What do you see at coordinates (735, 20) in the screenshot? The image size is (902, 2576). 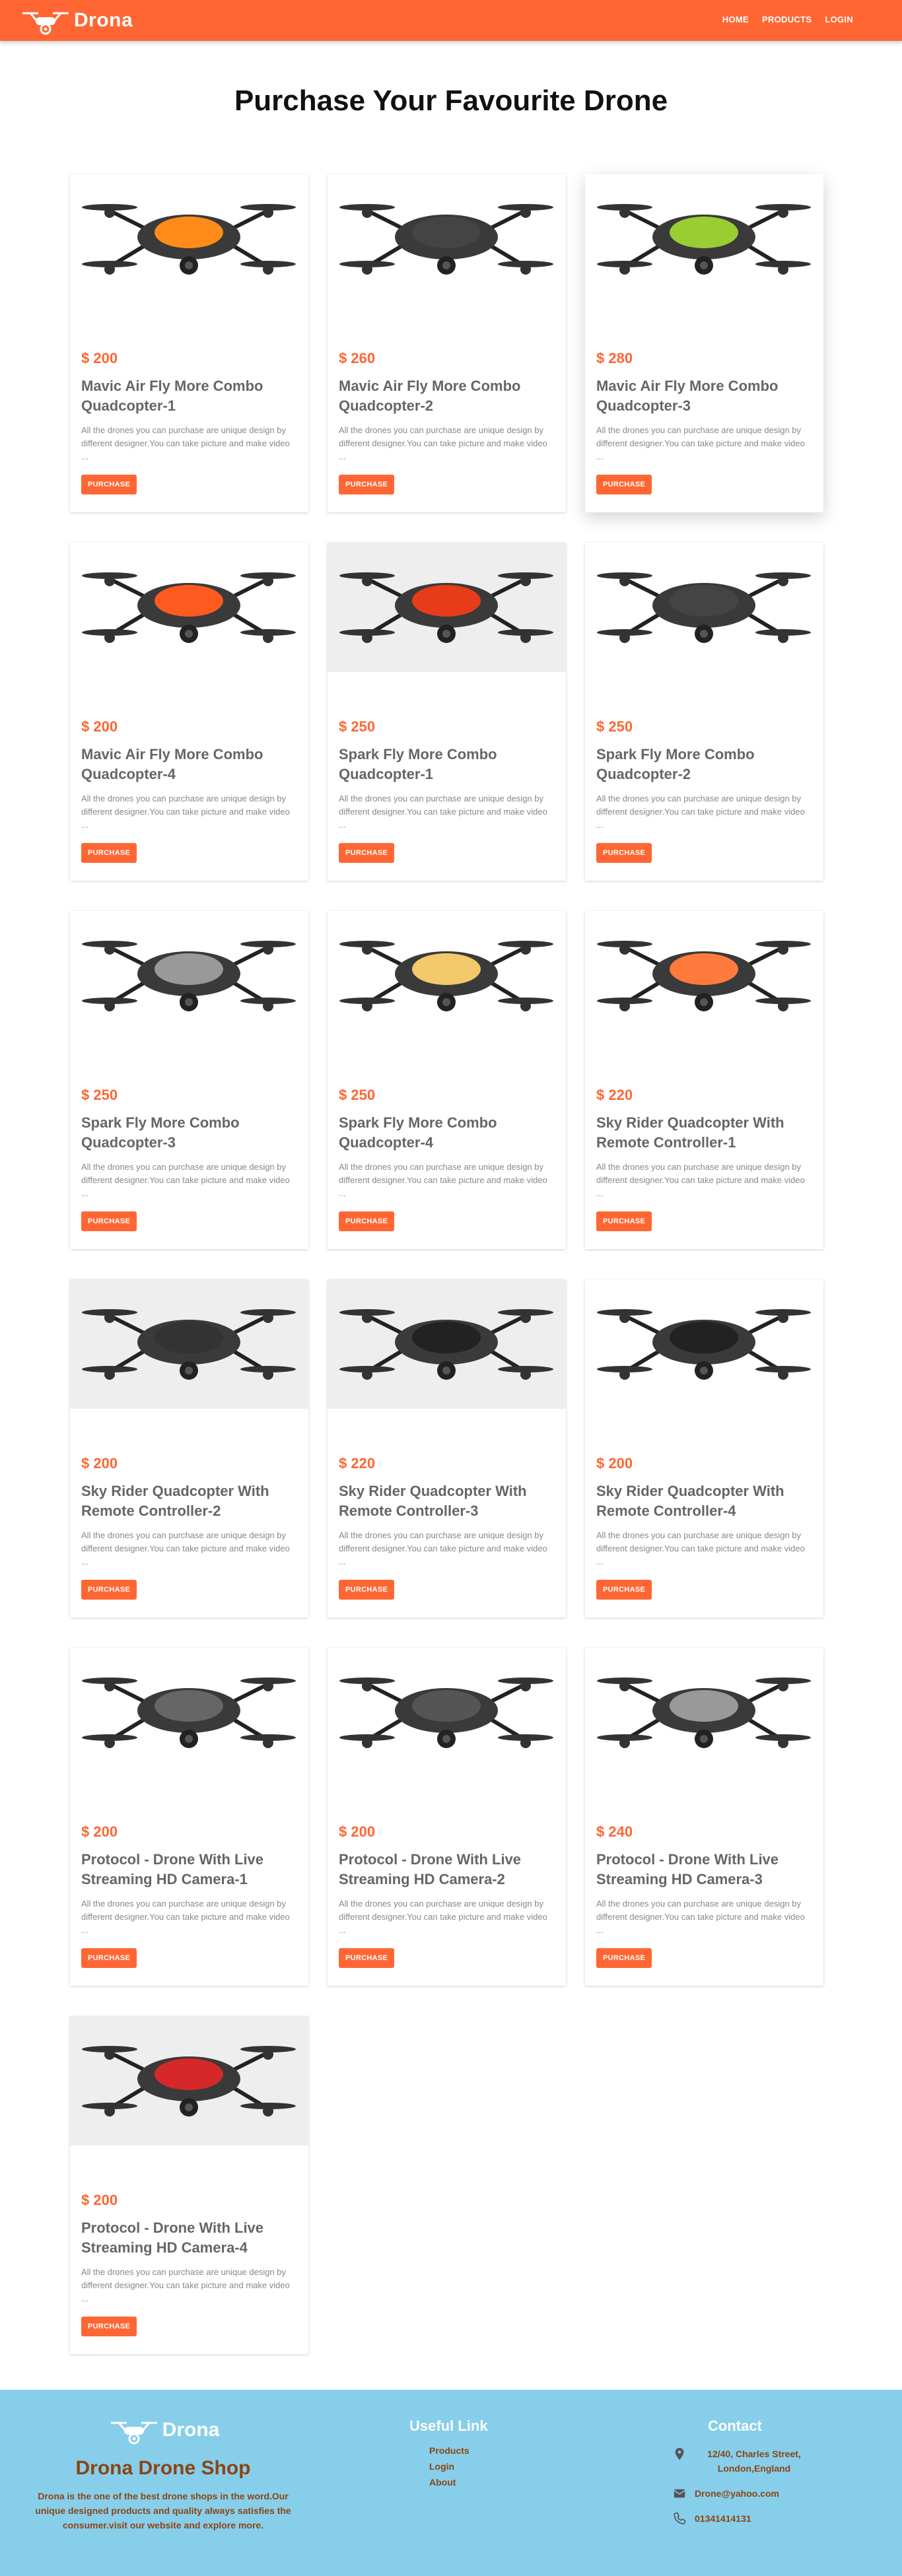 I see `nav-home-link: HOME` at bounding box center [735, 20].